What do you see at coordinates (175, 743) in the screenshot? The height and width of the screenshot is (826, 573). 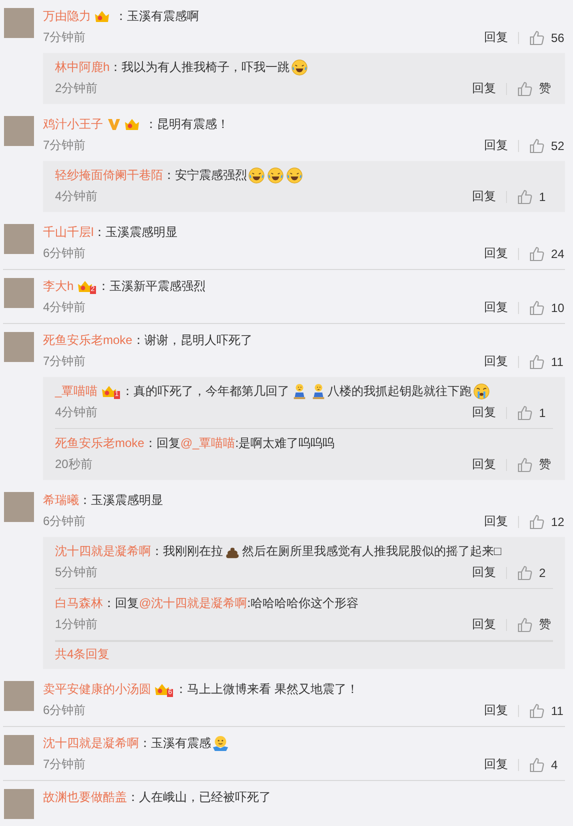 I see `comment-text: ：玉溪有震感` at bounding box center [175, 743].